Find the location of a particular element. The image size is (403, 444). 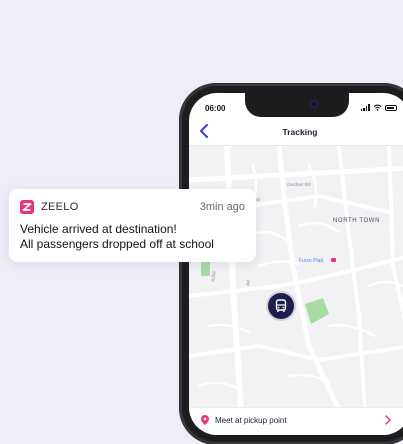

wifi-icon is located at coordinates (377, 107).